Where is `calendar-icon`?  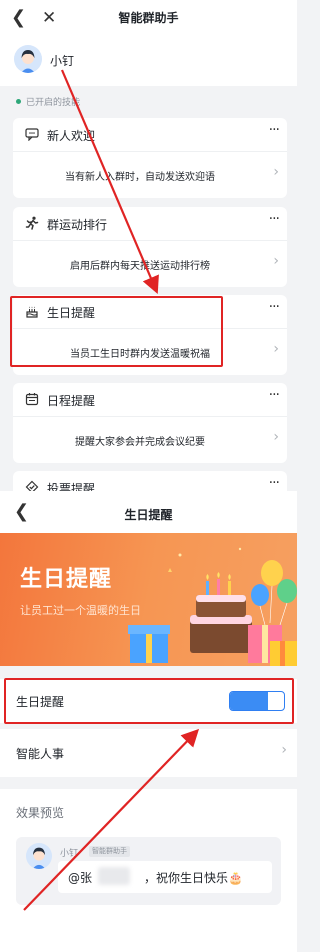 calendar-icon is located at coordinates (32, 400).